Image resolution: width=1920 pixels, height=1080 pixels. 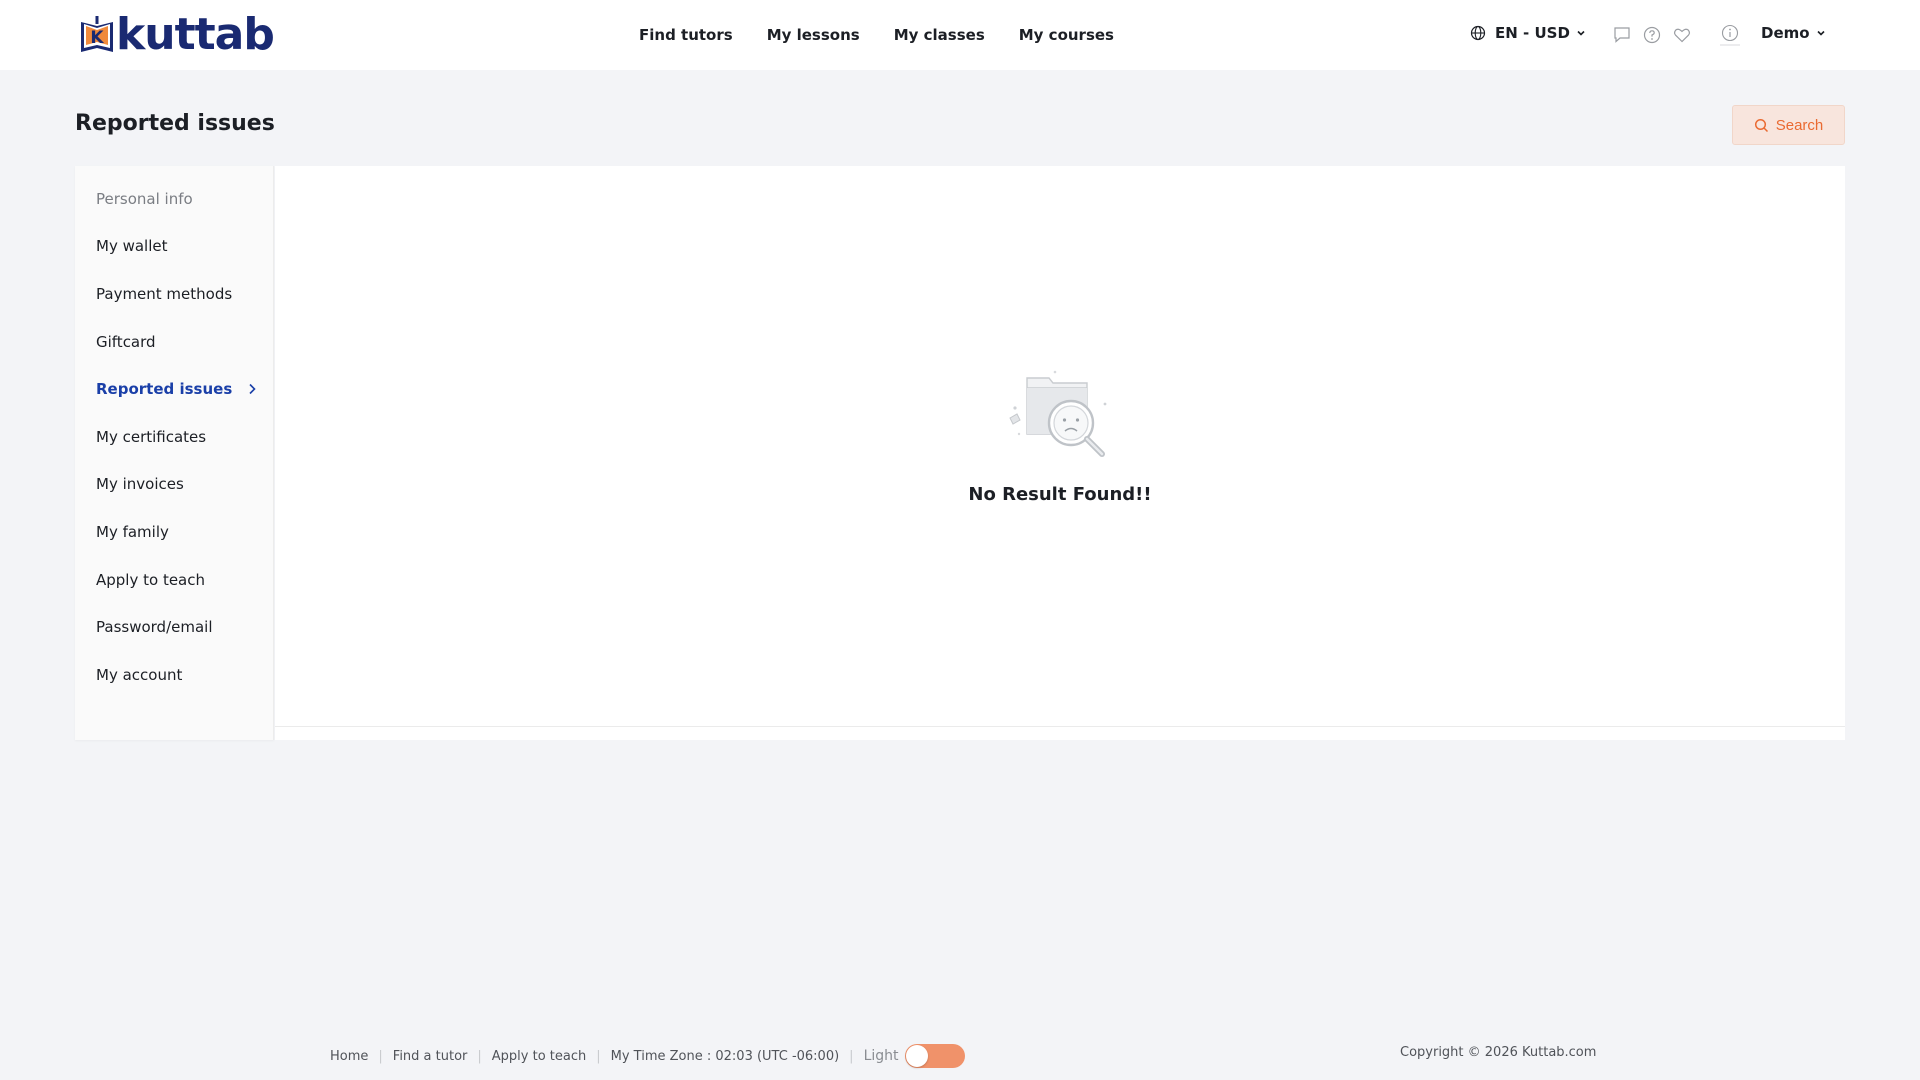 I want to click on footer-link-home: Home, so click(x=349, y=1056).